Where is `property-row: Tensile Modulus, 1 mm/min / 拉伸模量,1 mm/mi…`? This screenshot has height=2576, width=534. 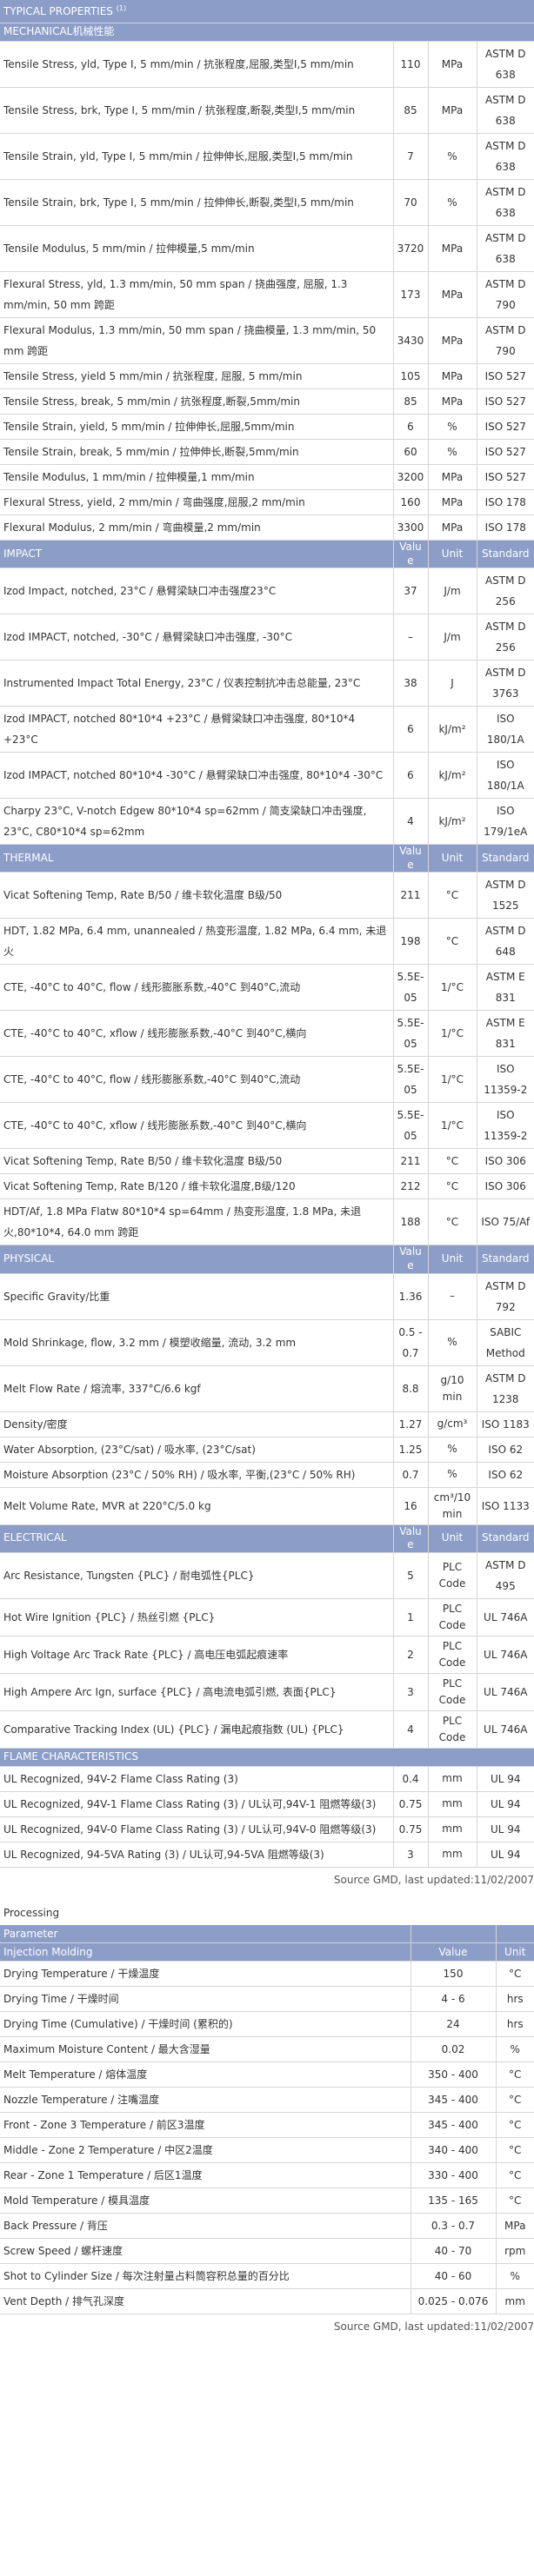
property-row: Tensile Modulus, 1 mm/min / 拉伸模量,1 mm/mi… is located at coordinates (267, 477).